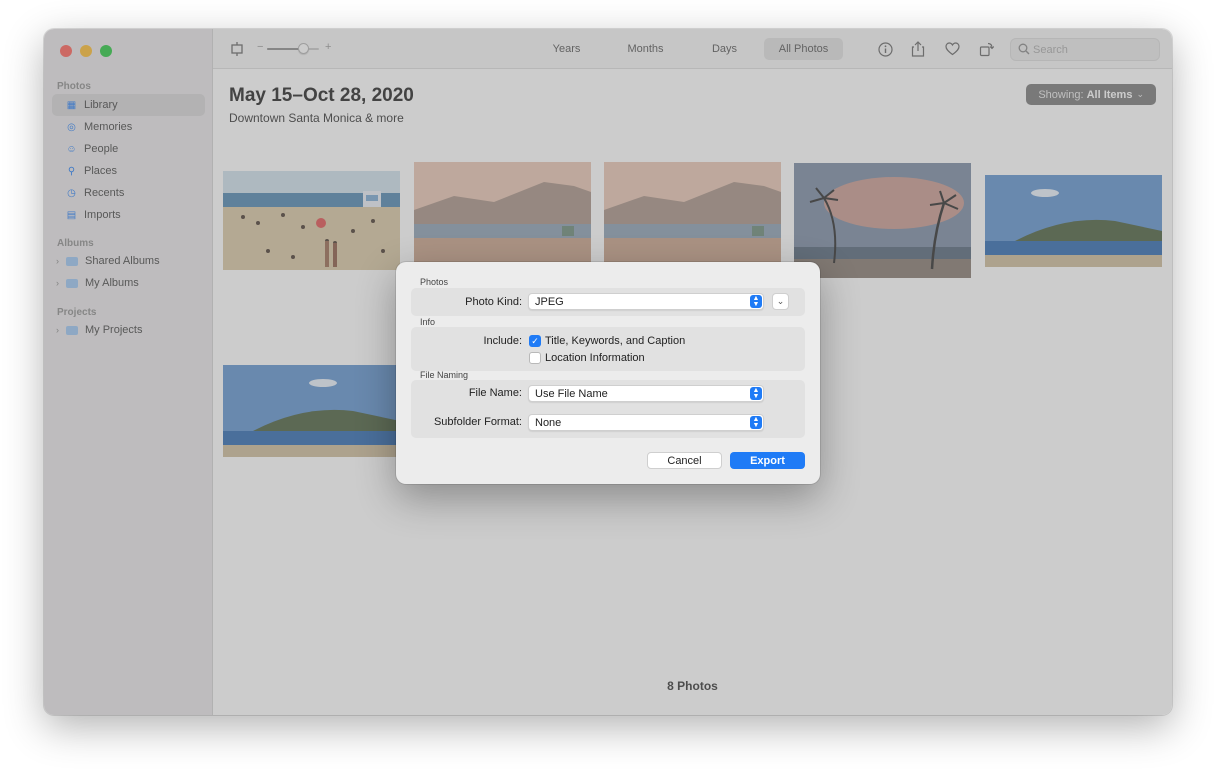 The image size is (1216, 773). What do you see at coordinates (502, 341) in the screenshot?
I see `include-label: Include:` at bounding box center [502, 341].